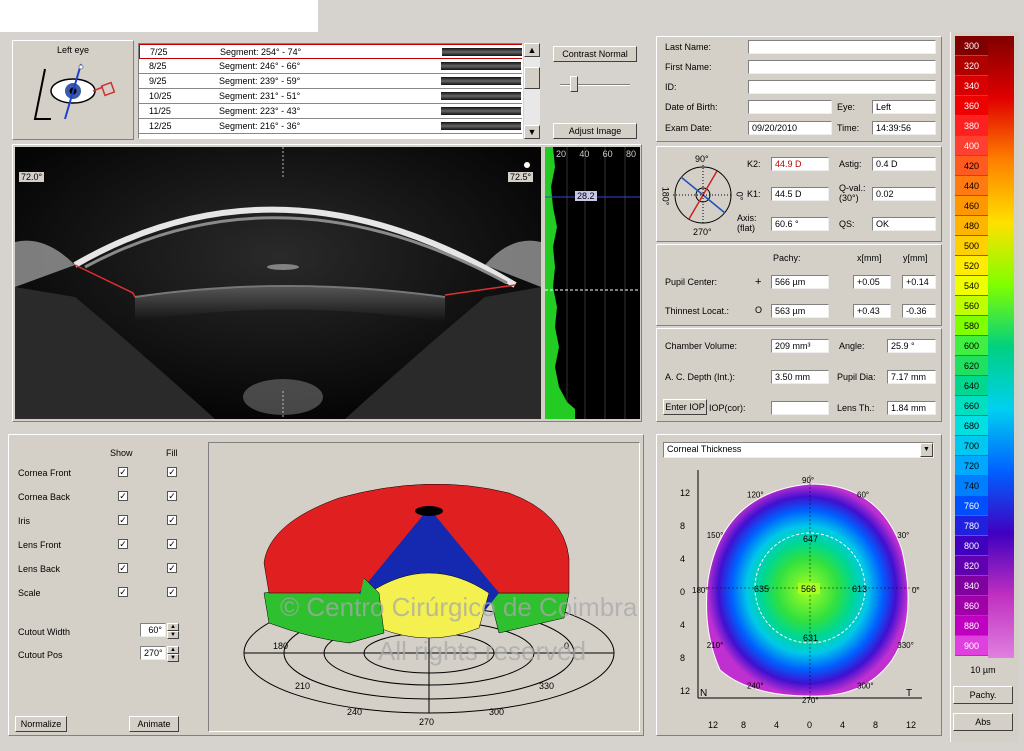 The image size is (1024, 751). Describe the element at coordinates (682, 658) in the screenshot. I see `map-y-tick: 8` at that location.